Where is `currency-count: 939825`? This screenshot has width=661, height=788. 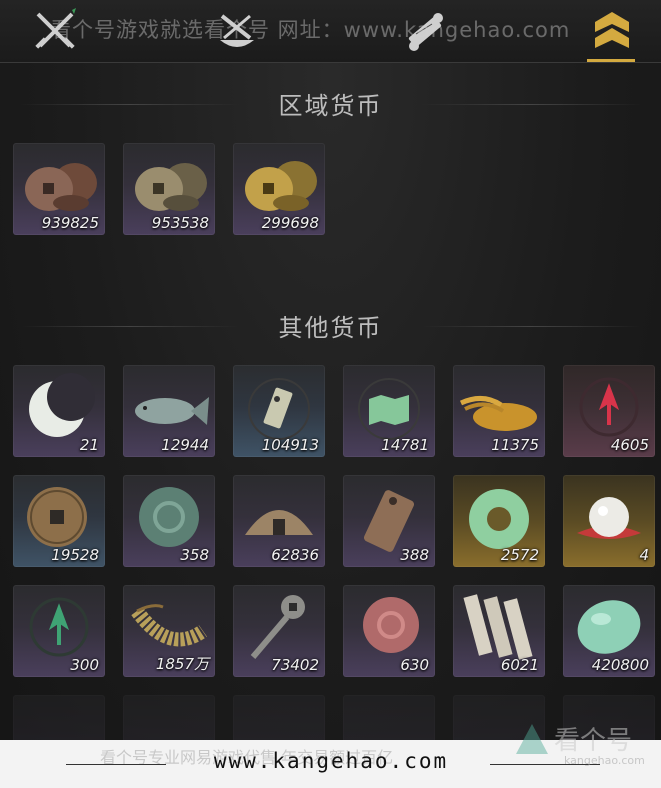 currency-count: 939825 is located at coordinates (70, 223).